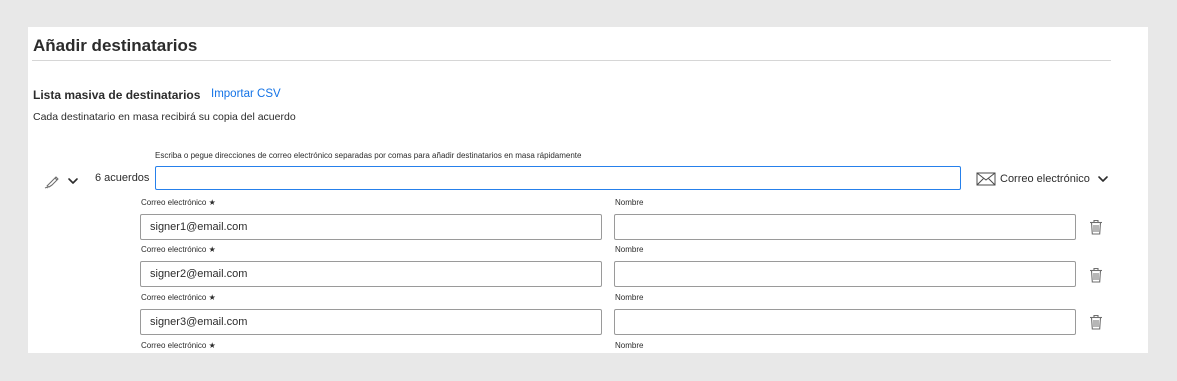 The height and width of the screenshot is (381, 1177). Describe the element at coordinates (52, 181) in the screenshot. I see `pen-sign-icon` at that location.